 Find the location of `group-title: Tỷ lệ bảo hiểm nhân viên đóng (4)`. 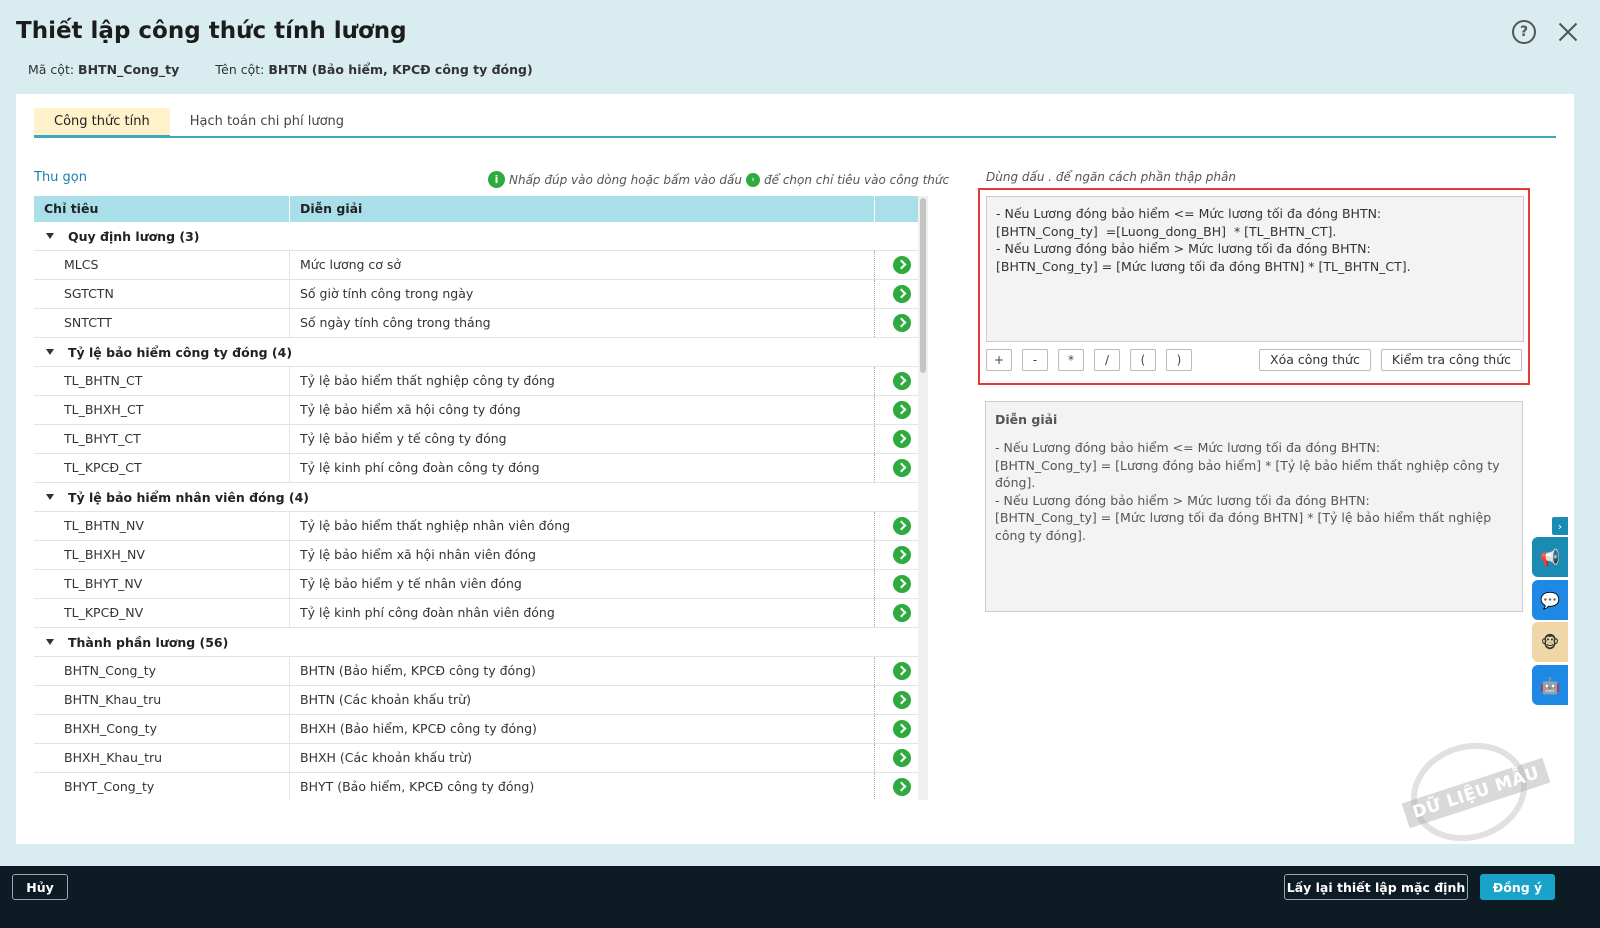

group-title: Tỷ lệ bảo hiểm nhân viên đóng (4) is located at coordinates (189, 497).